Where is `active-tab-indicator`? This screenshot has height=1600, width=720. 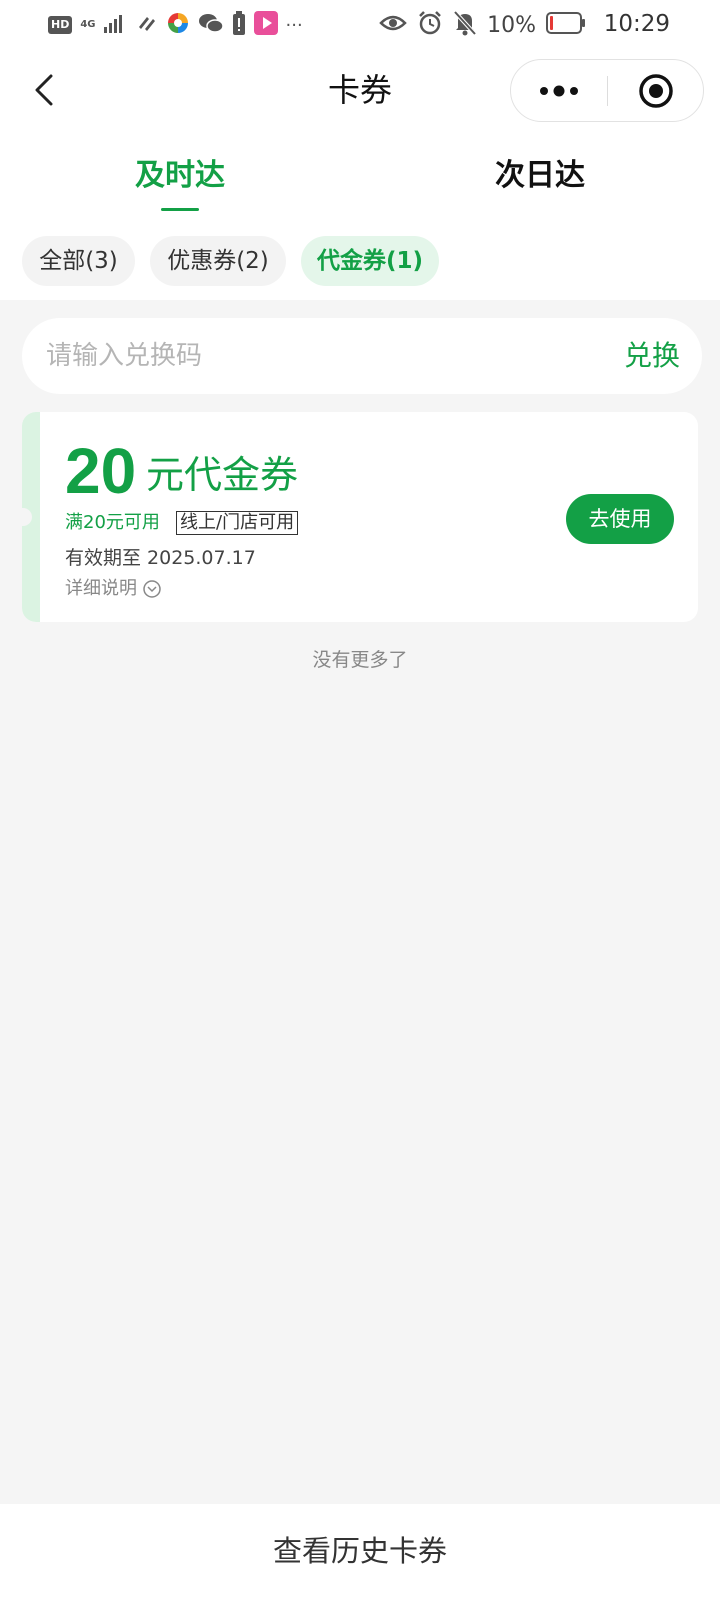
active-tab-indicator is located at coordinates (180, 209).